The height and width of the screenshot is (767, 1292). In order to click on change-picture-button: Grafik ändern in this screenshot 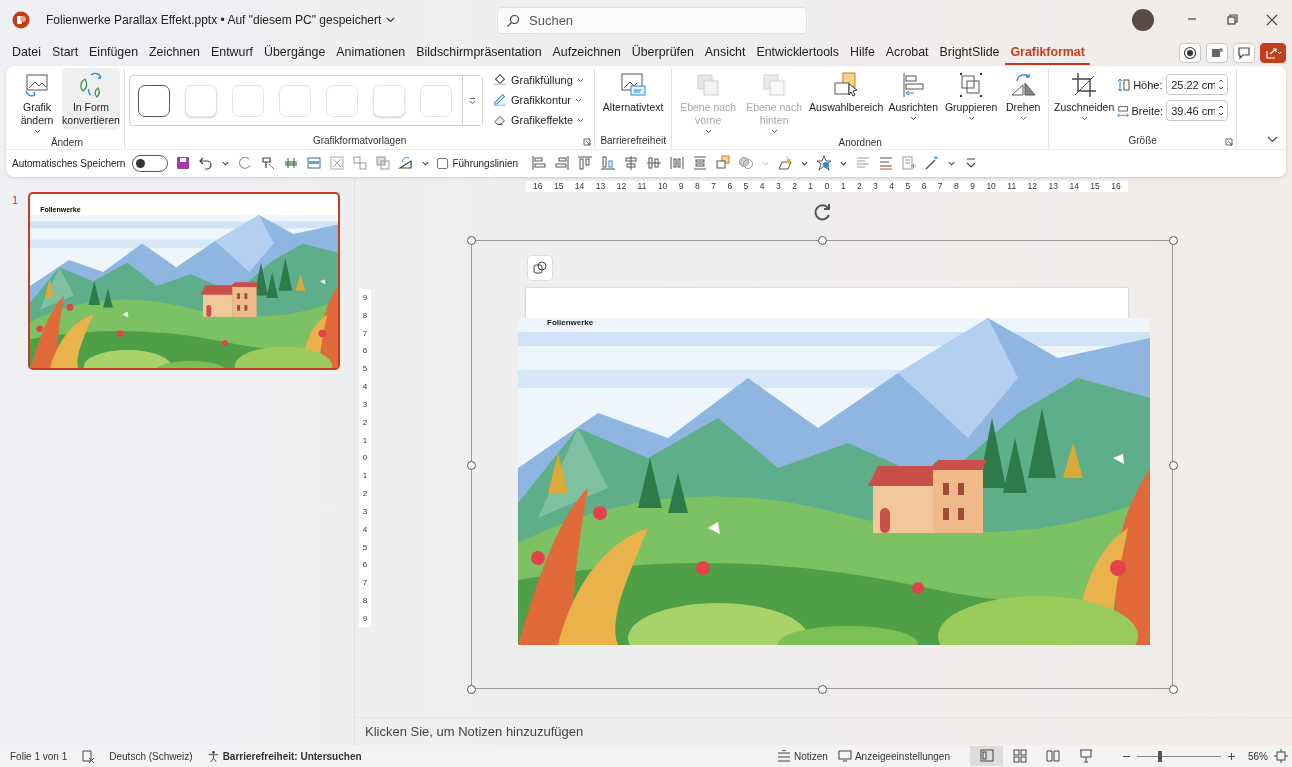, I will do `click(37, 102)`.